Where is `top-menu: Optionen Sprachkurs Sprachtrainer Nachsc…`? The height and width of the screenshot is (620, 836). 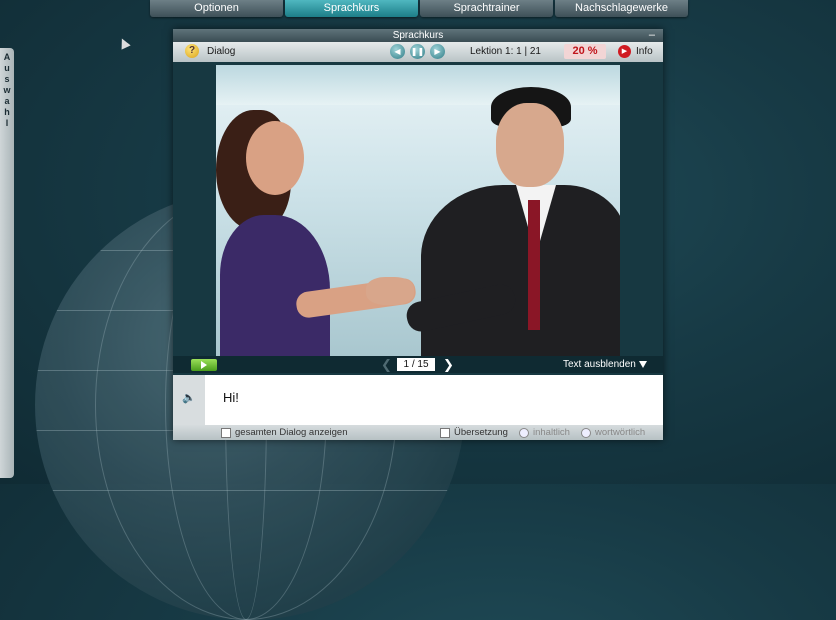
top-menu: Optionen Sprachkurs Sprachtrainer Nachsc… is located at coordinates (419, 8).